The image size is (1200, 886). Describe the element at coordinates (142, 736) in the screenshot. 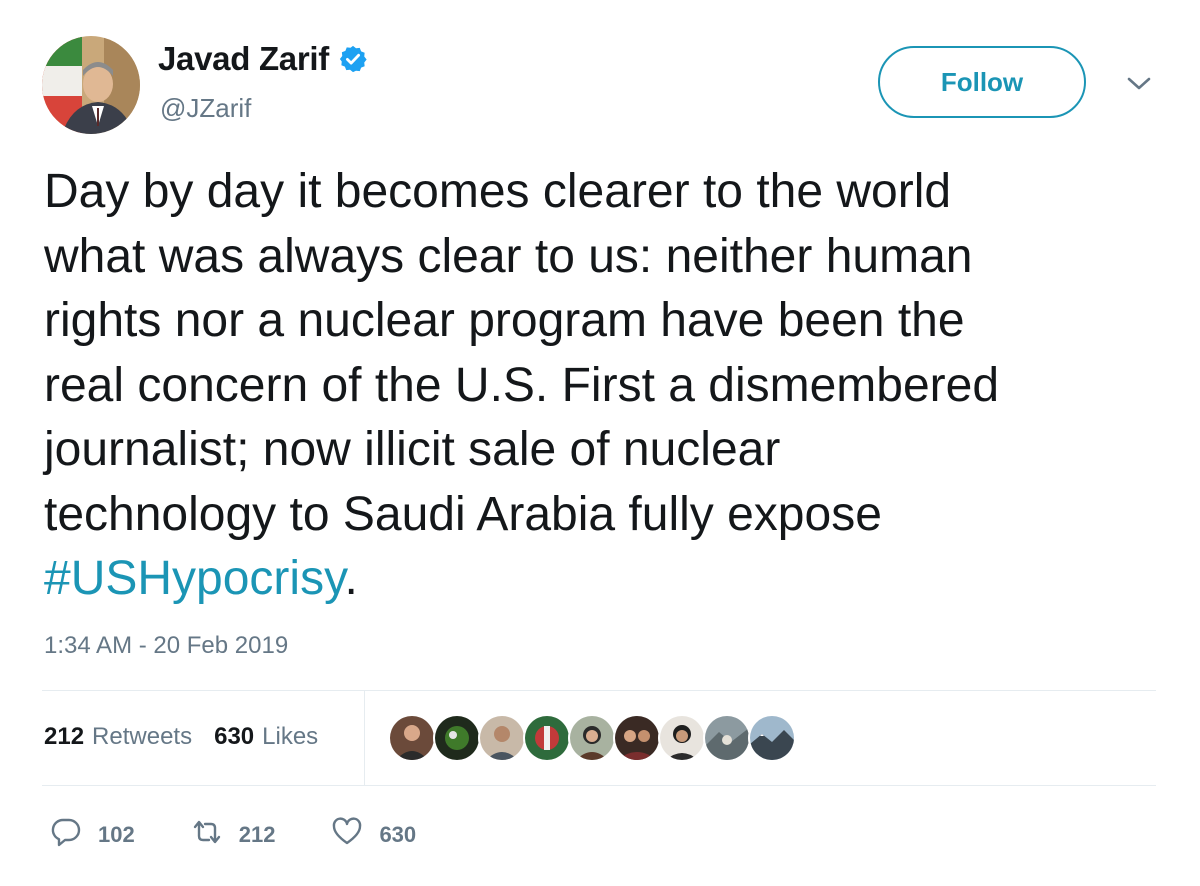

I see `retweets-label: Retweets` at that location.